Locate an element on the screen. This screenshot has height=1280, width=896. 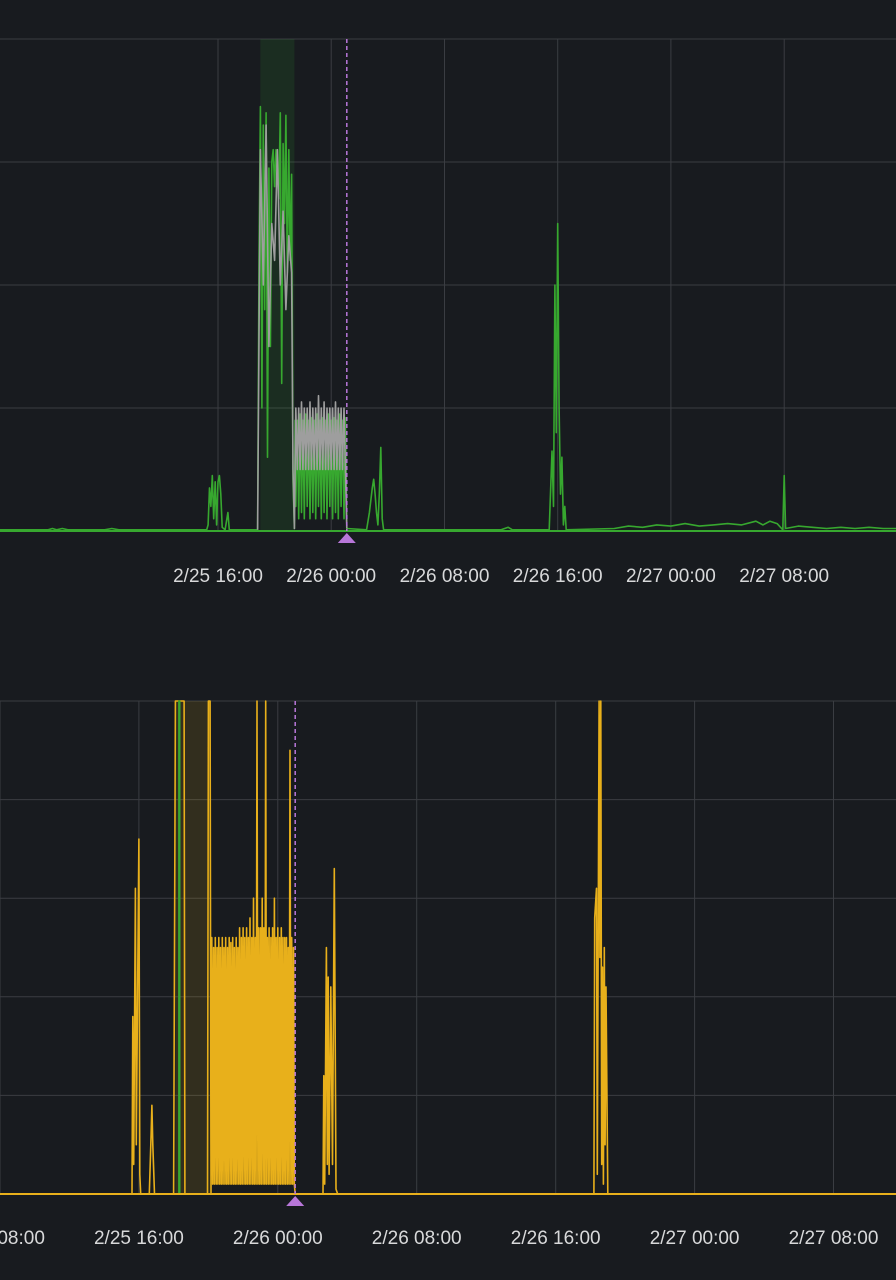
region-fills-bottom is located at coordinates (193, 947).